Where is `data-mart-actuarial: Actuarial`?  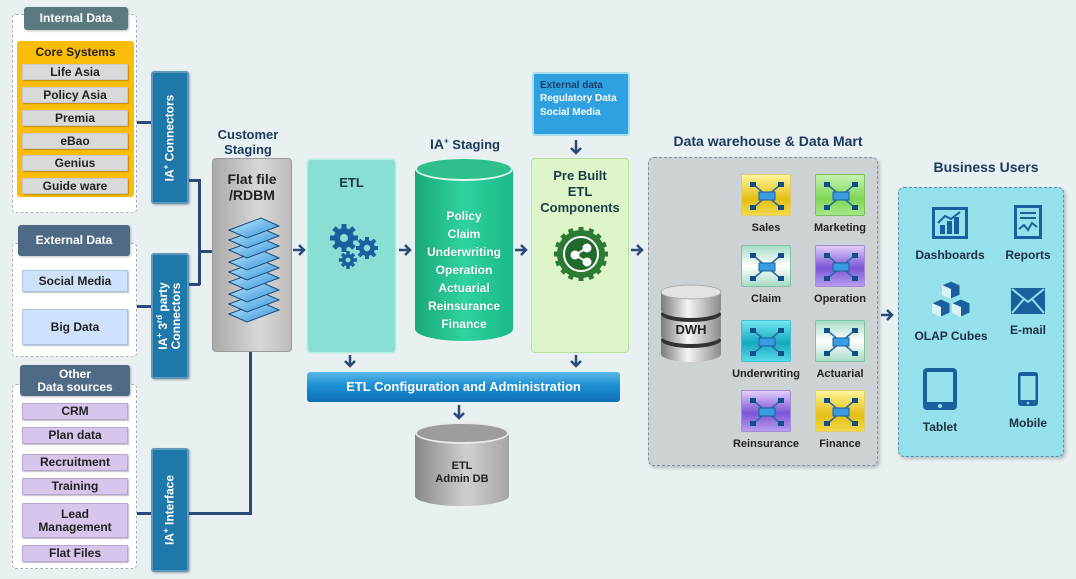
data-mart-actuarial: Actuarial is located at coordinates (840, 350).